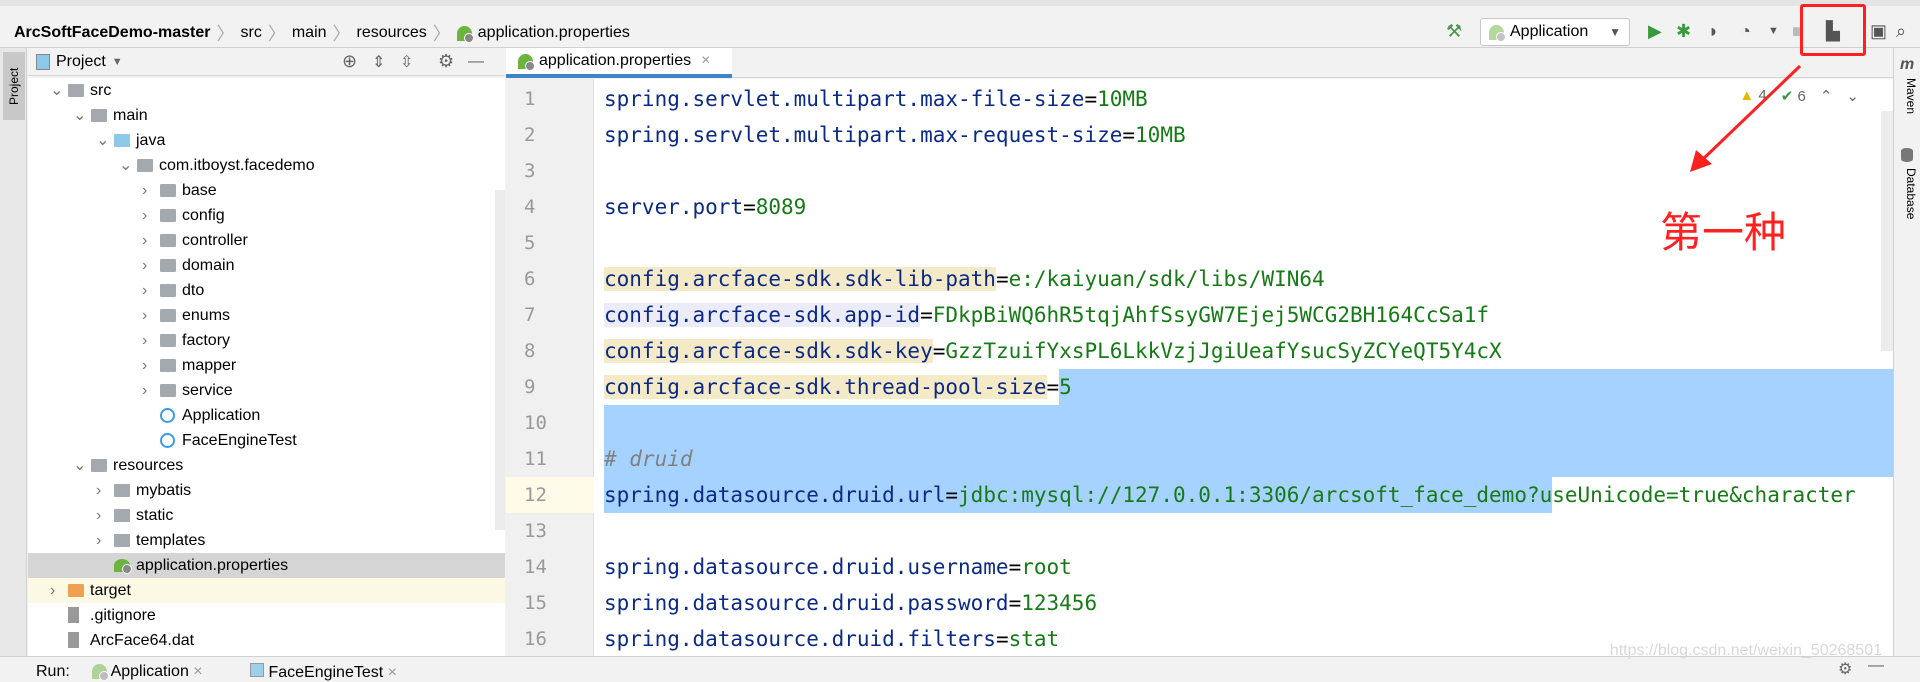 The height and width of the screenshot is (682, 1920). I want to click on project-panel-title: Project, so click(81, 62).